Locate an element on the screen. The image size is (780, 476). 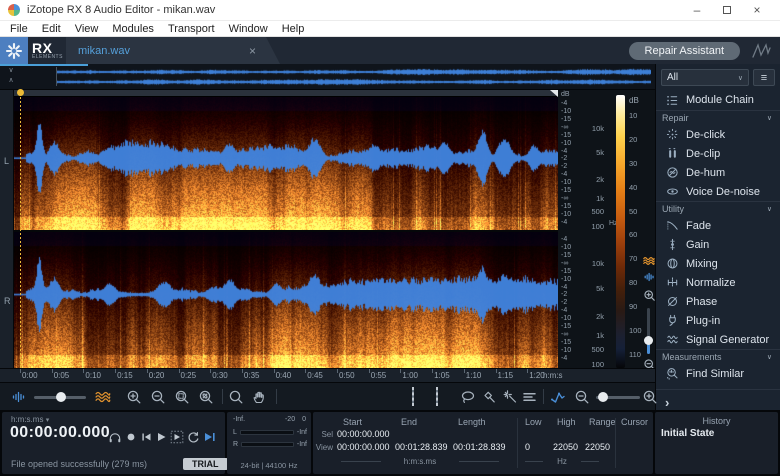
waveform-view-icon is located at coordinates (19, 397).